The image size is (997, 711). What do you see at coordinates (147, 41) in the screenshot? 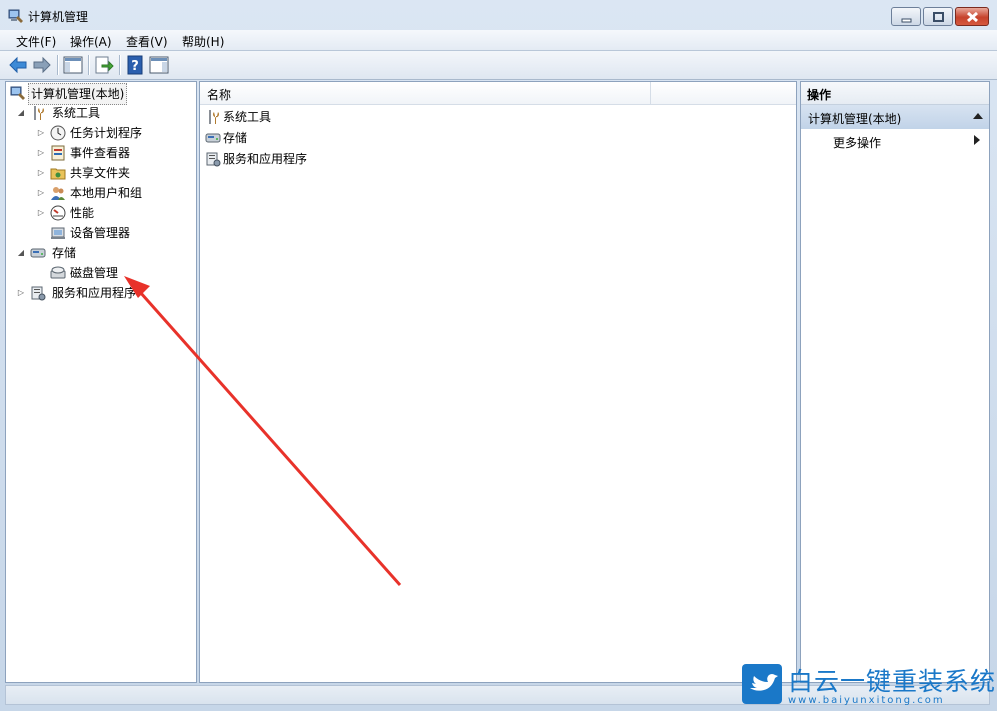
I see `menu-view: 查看(V)` at bounding box center [147, 41].